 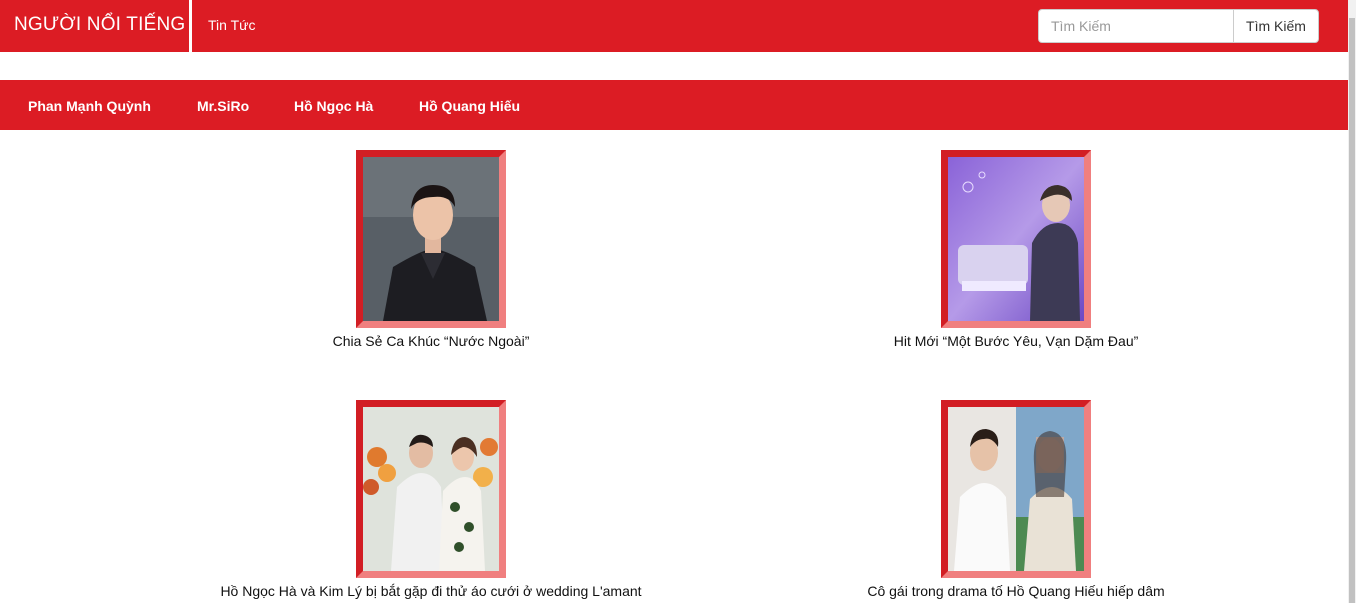 What do you see at coordinates (223, 106) in the screenshot?
I see `category-item-mr-siro: Mr.SiRo` at bounding box center [223, 106].